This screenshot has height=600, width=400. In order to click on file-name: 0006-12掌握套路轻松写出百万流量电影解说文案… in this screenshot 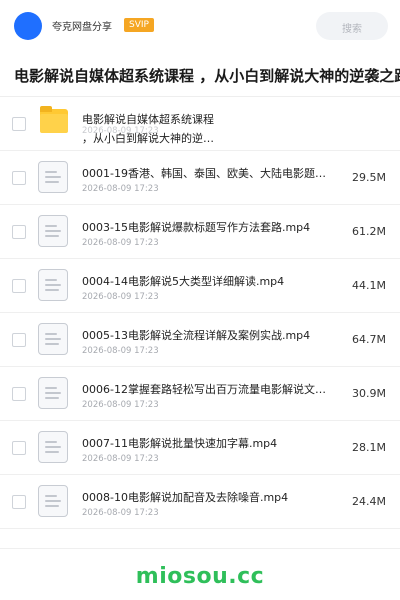, I will do `click(208, 389)`.